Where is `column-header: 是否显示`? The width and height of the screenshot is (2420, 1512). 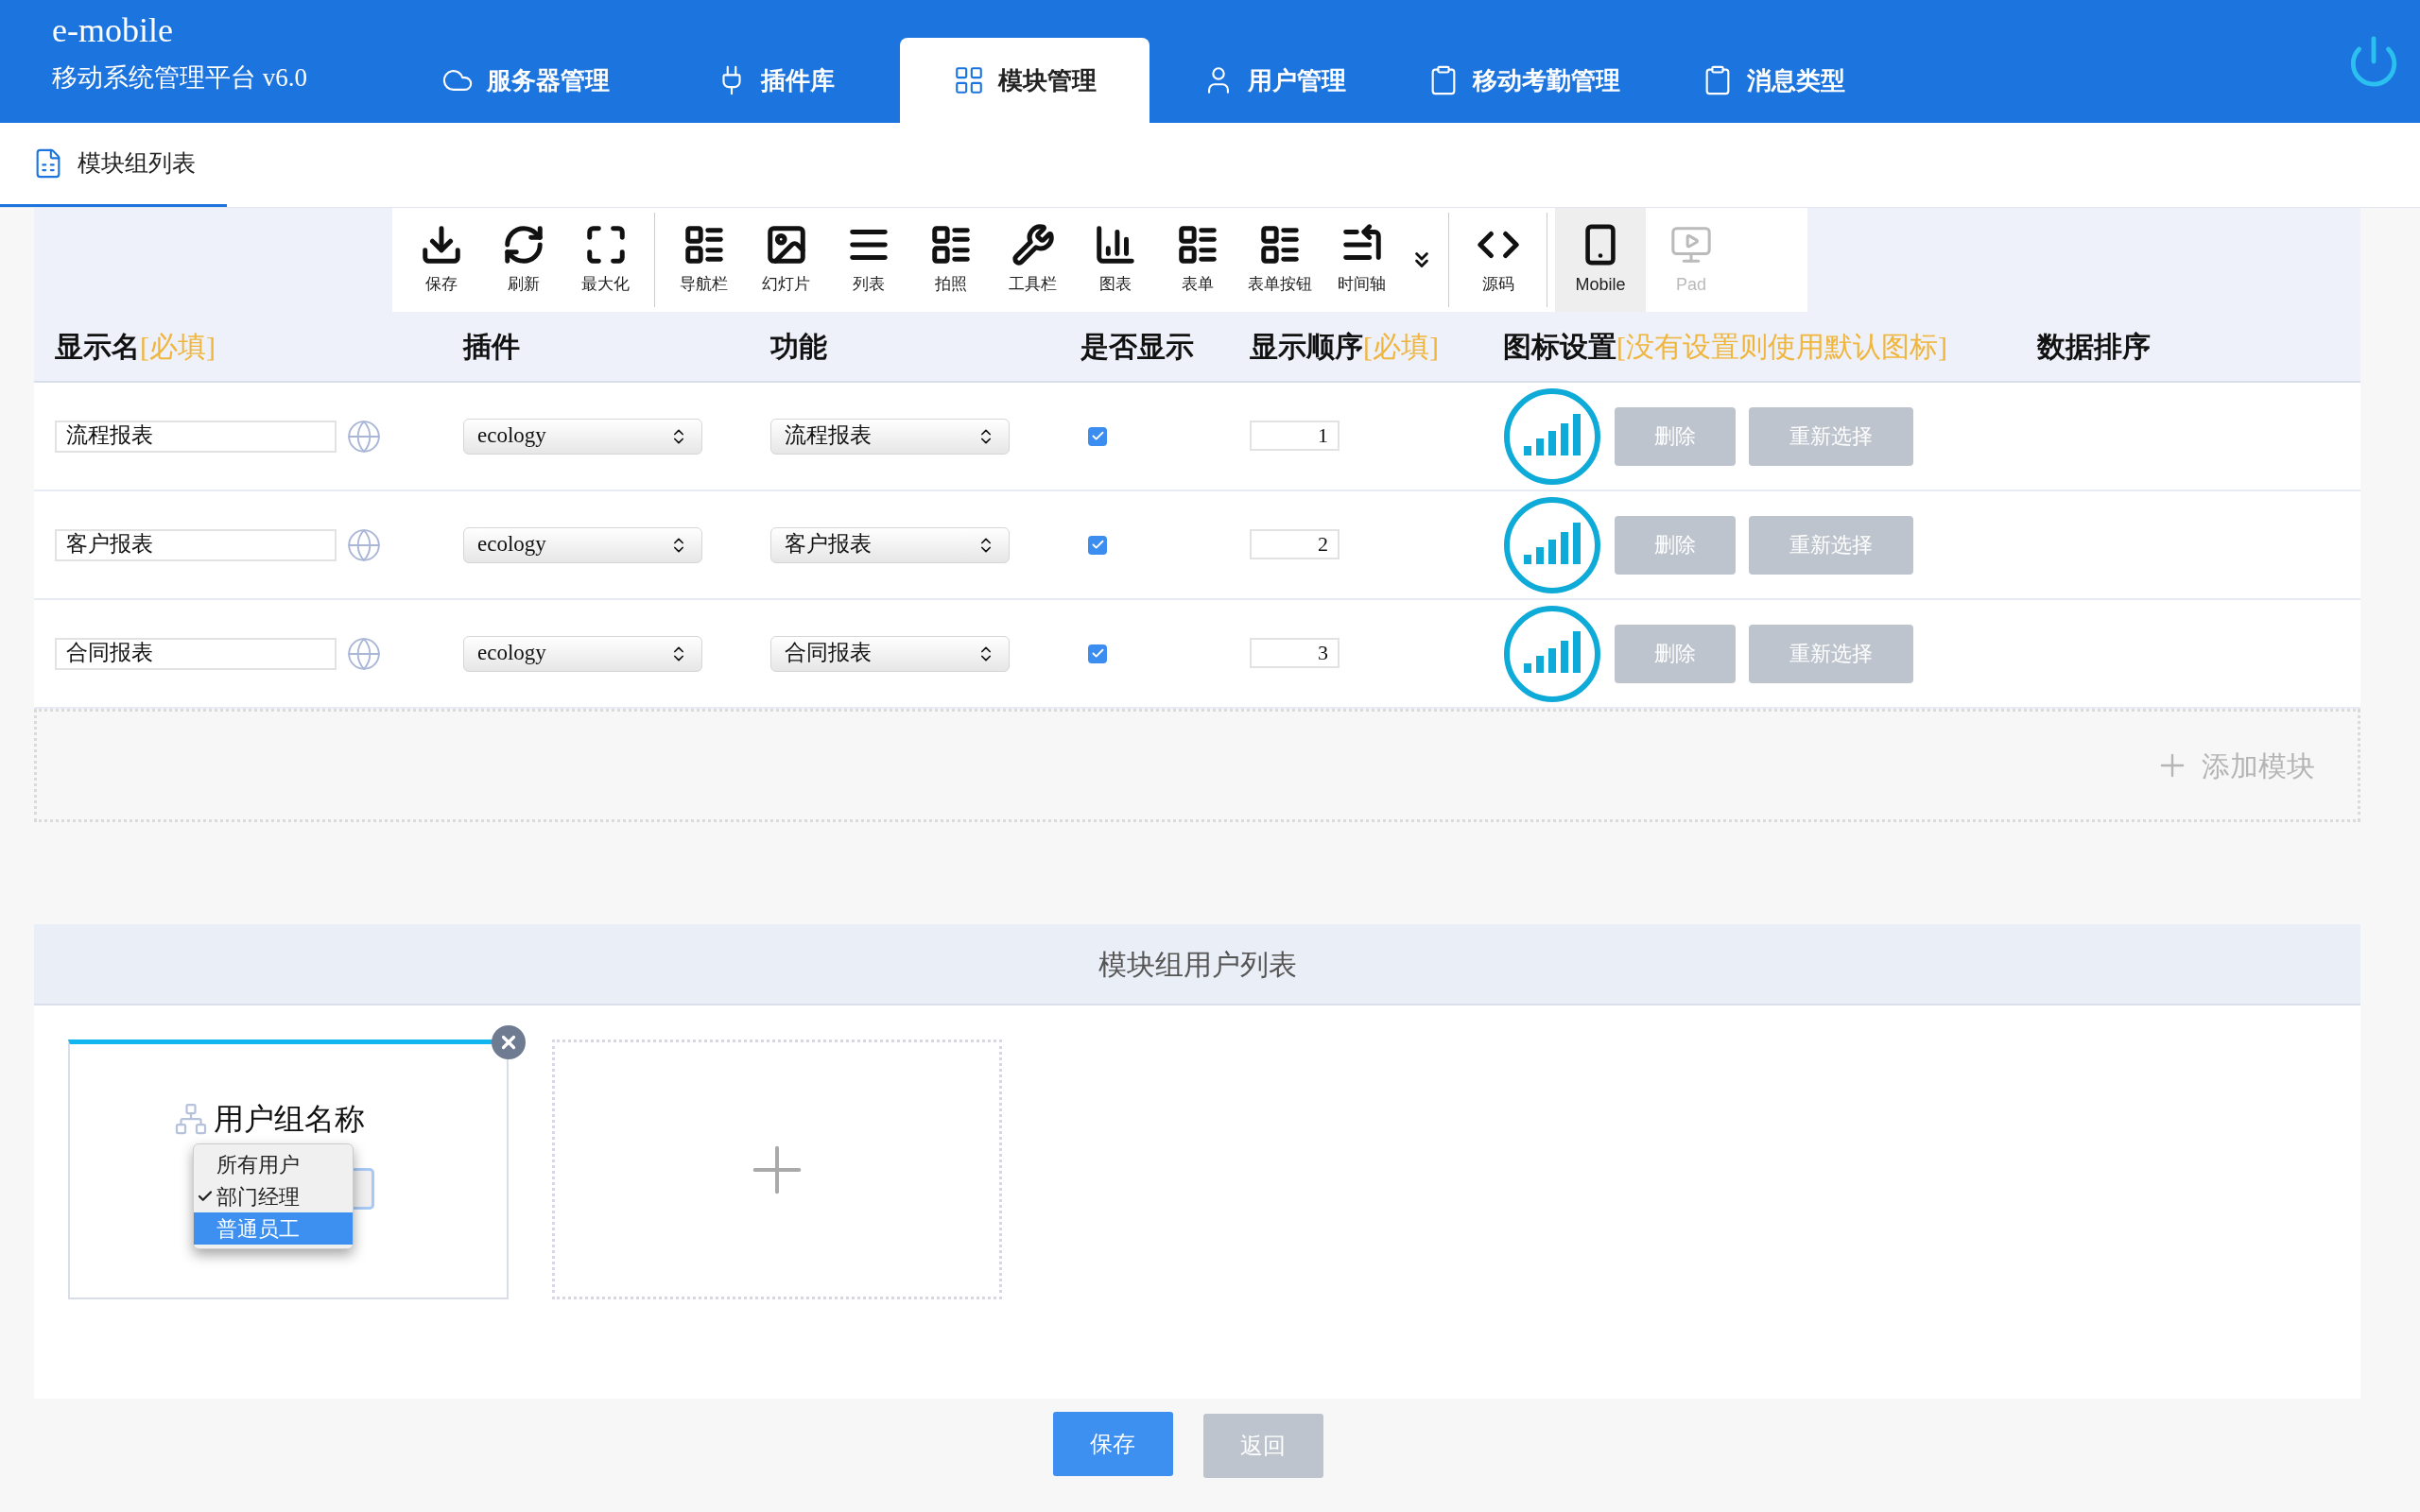
column-header: 是否显示 is located at coordinates (1137, 347).